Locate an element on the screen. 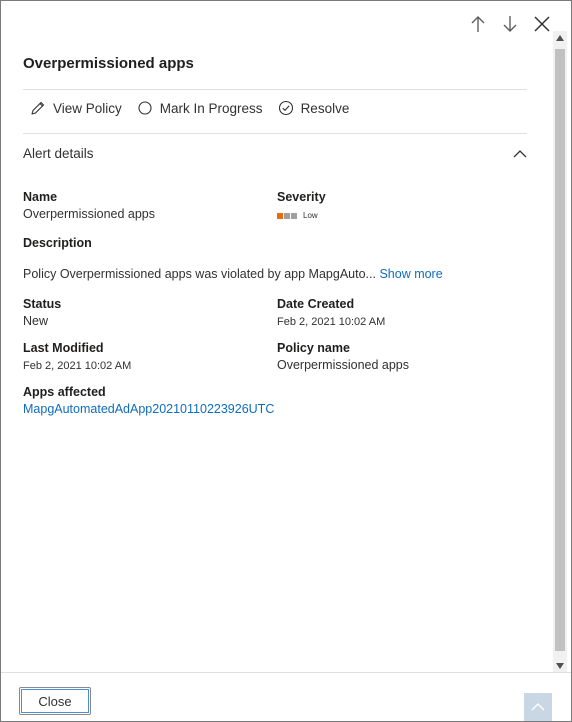 This screenshot has height=722, width=572. arrow-up-icon is located at coordinates (478, 24).